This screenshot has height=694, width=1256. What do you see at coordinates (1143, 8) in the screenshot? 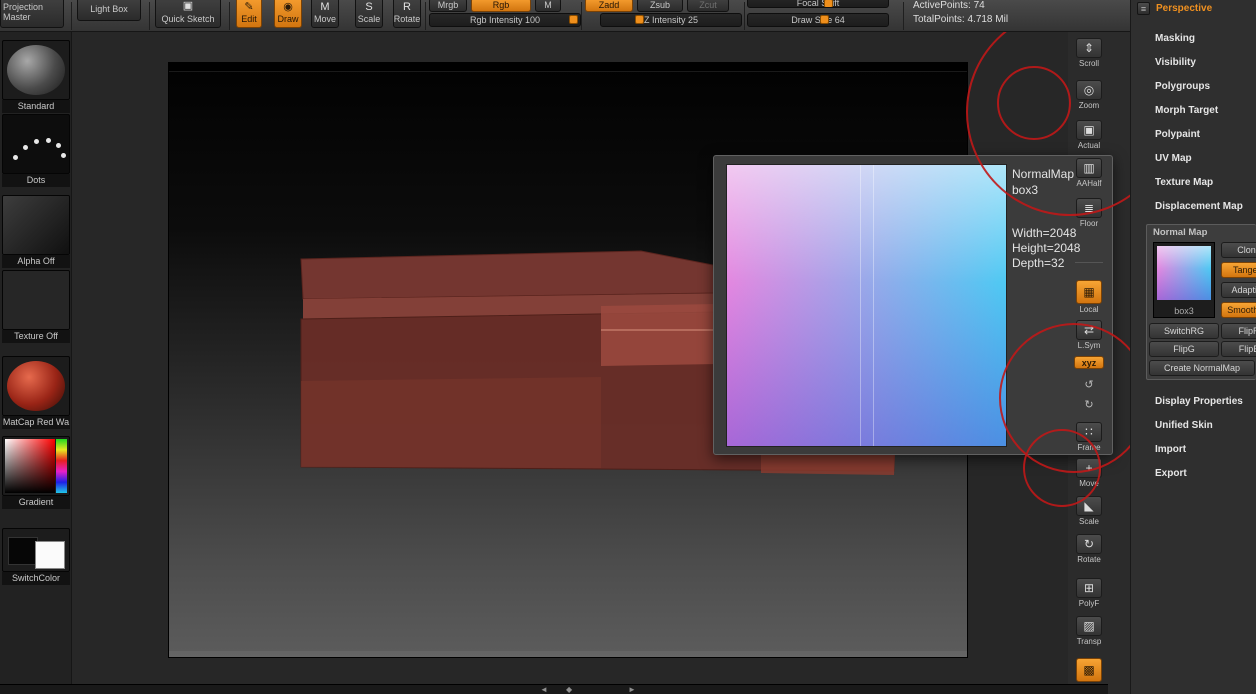
I see `menu-icon: ≡` at bounding box center [1143, 8].